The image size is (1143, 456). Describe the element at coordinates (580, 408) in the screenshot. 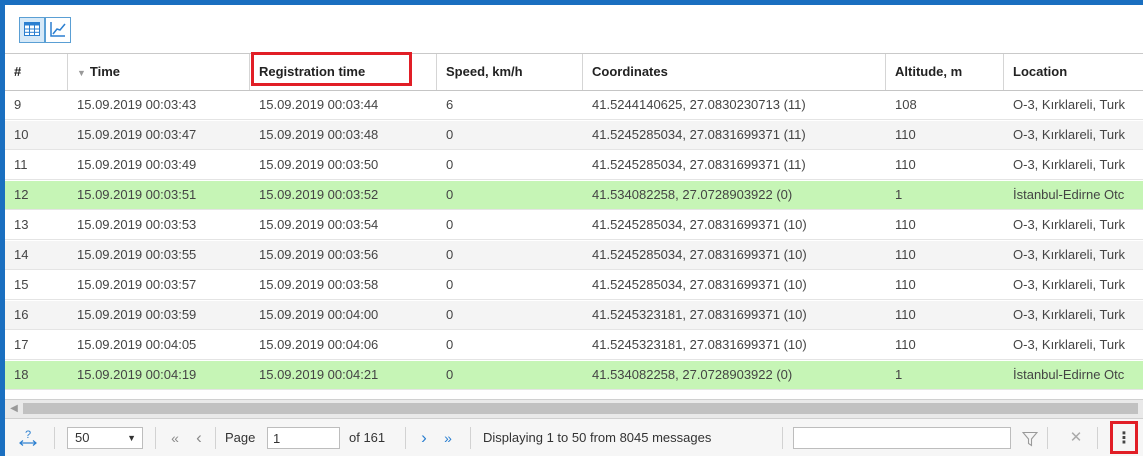

I see `scrollbar-thumb` at that location.